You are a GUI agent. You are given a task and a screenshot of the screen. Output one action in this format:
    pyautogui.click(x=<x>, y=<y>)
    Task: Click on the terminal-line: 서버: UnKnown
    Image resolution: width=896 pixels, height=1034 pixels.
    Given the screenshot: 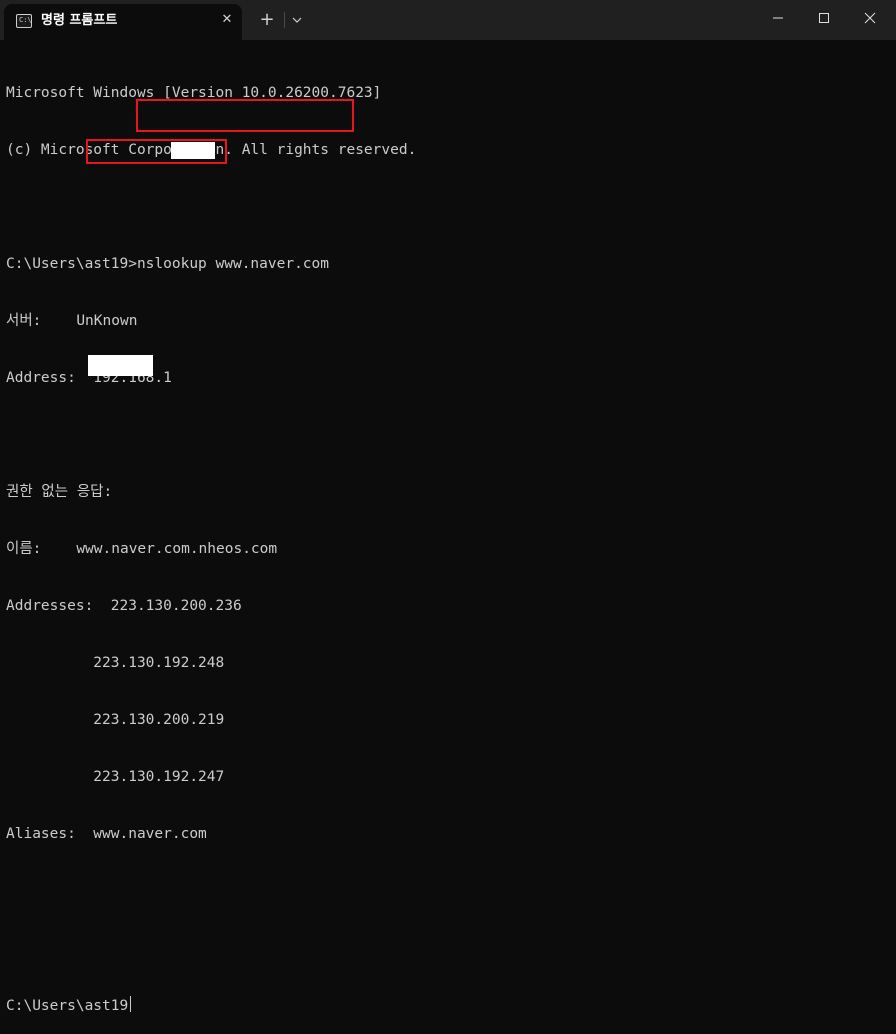 What is the action you would take?
    pyautogui.click(x=72, y=321)
    